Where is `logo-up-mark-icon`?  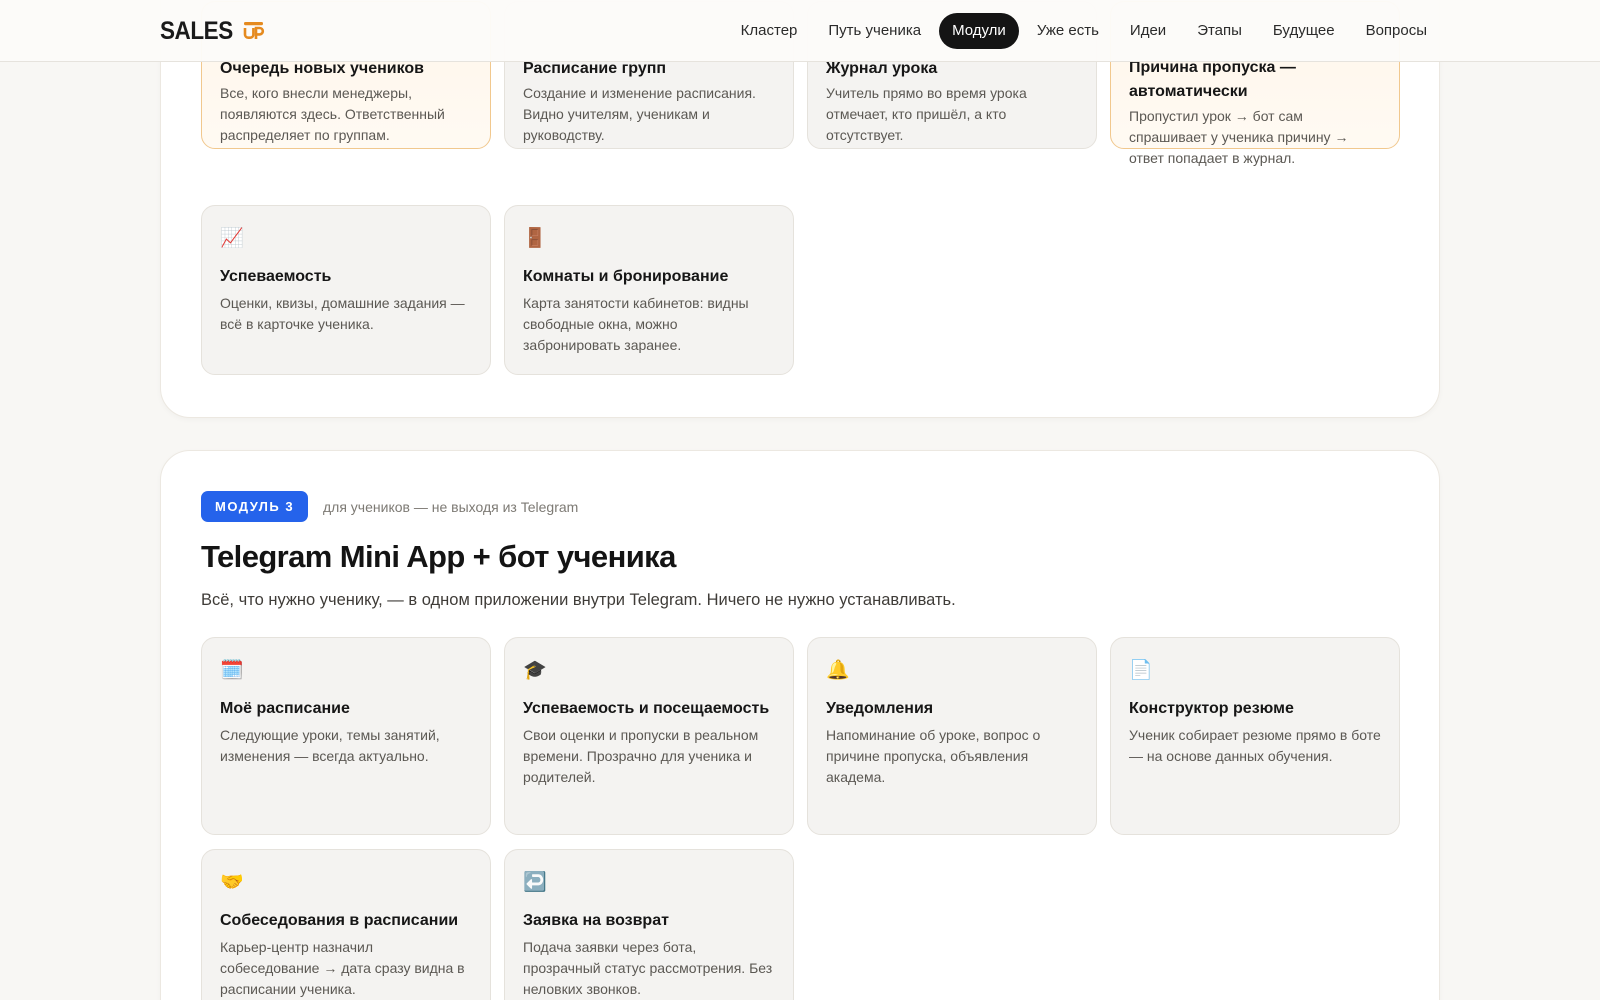 logo-up-mark-icon is located at coordinates (253, 30).